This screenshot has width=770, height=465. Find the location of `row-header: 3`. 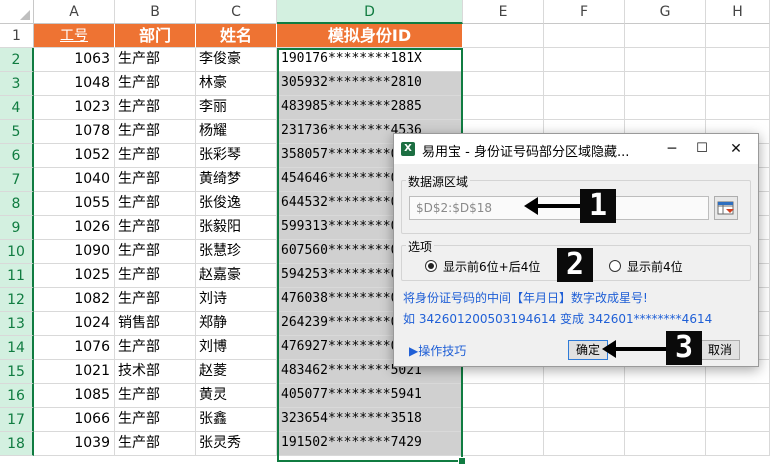

row-header: 3 is located at coordinates (17, 84).